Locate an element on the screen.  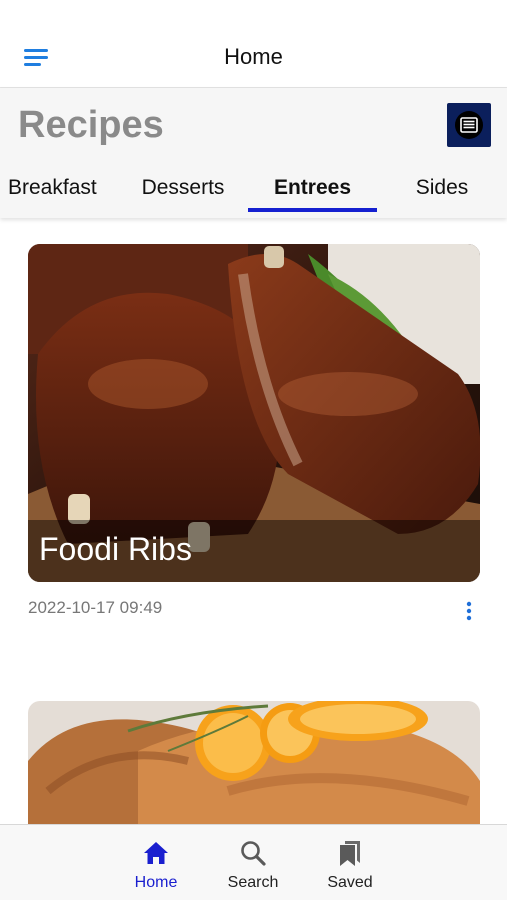
tabbar-label: Home is located at coordinates (156, 882).